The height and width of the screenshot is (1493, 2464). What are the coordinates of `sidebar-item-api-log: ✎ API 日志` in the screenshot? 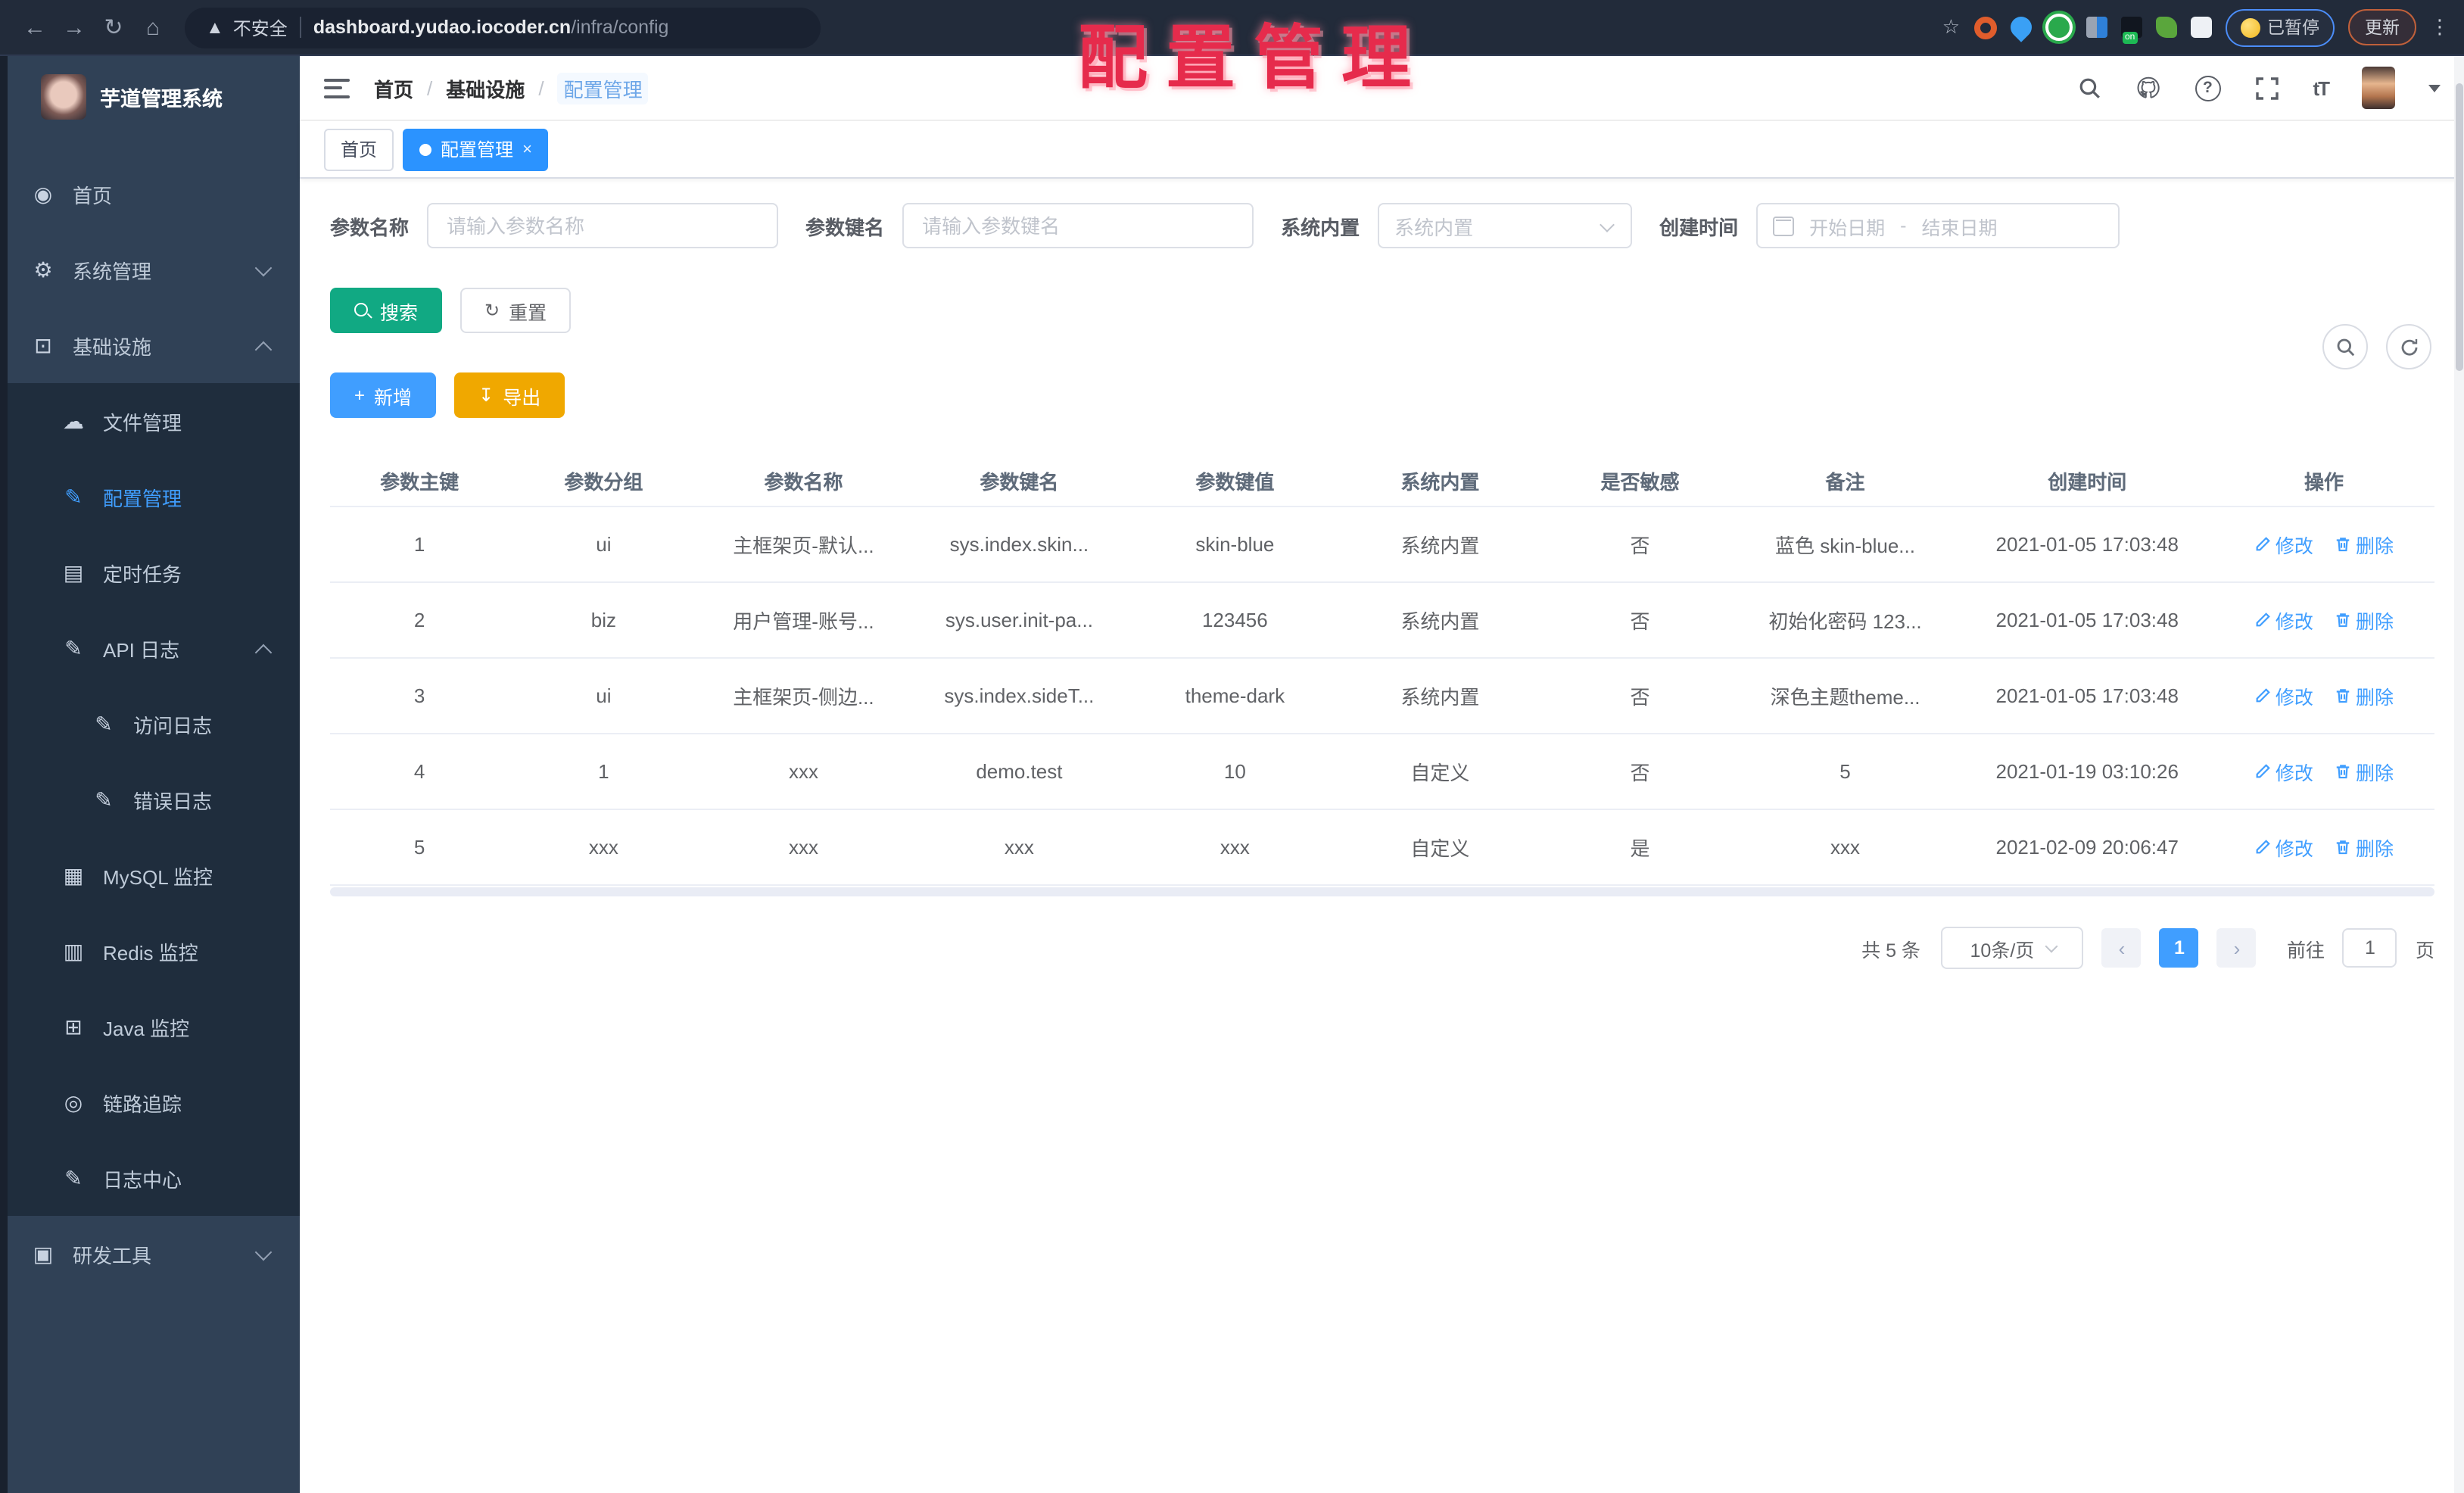 It's located at (150, 648).